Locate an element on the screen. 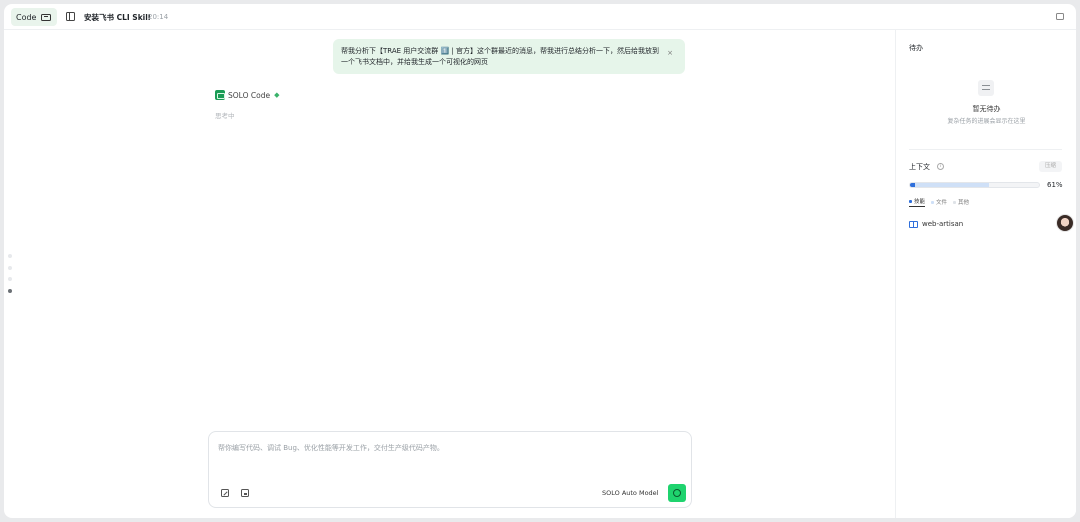 This screenshot has width=1080, height=522. mode-label: Code is located at coordinates (26, 17).